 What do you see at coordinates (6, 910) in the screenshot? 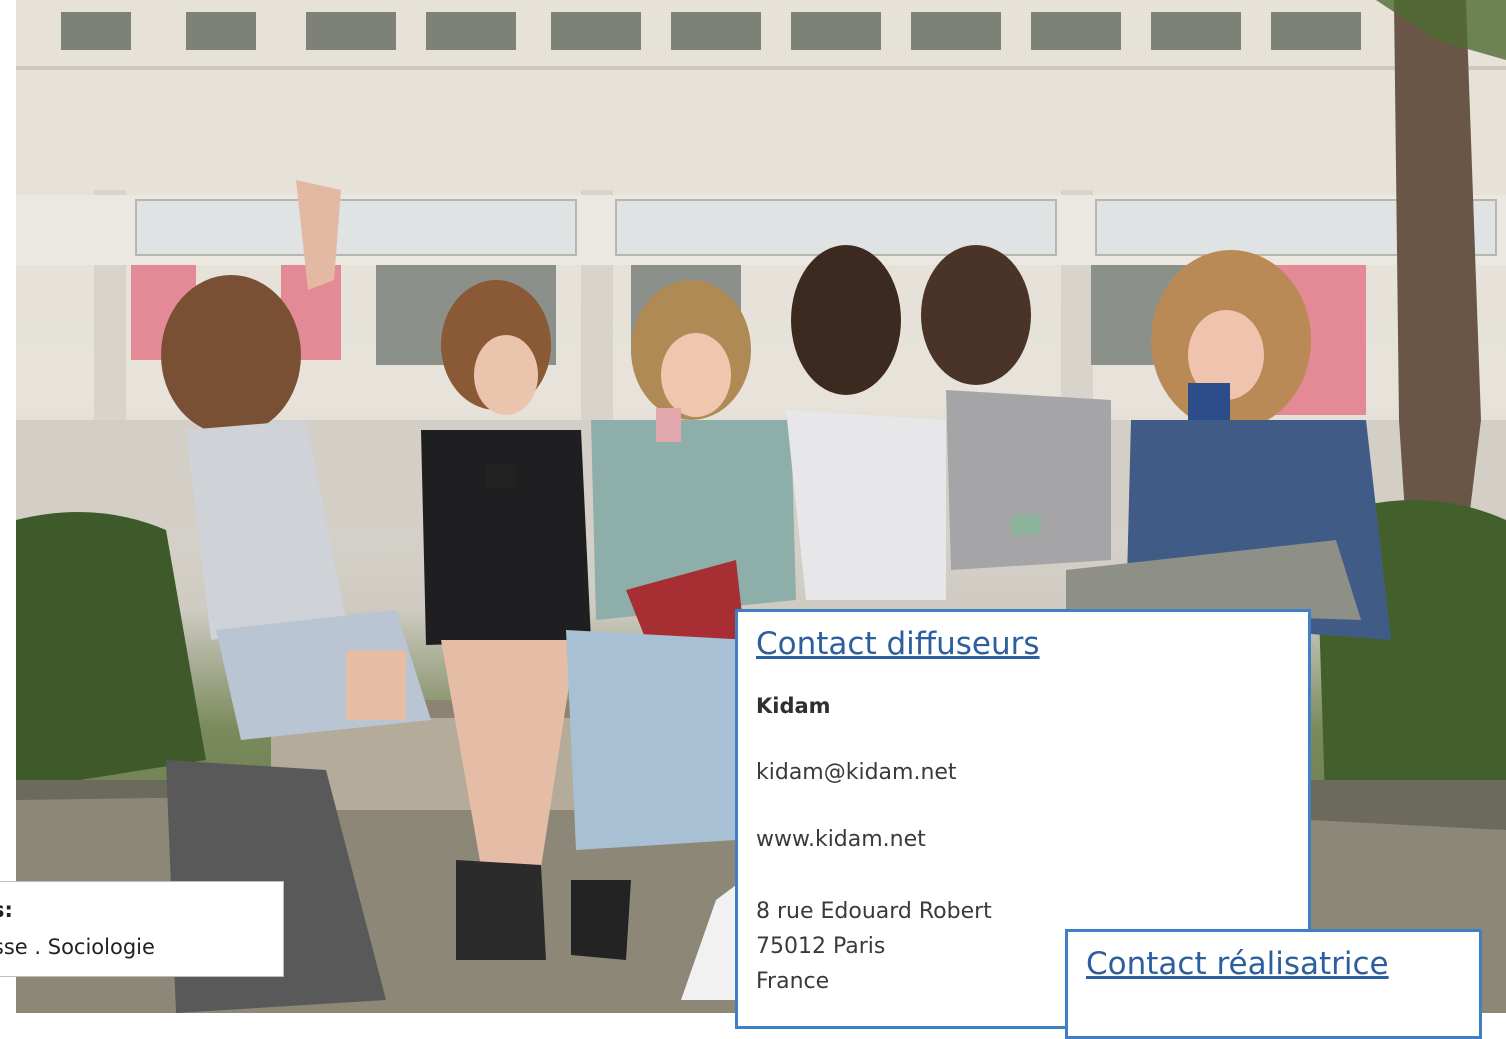
I see `themes-label: s:` at bounding box center [6, 910].